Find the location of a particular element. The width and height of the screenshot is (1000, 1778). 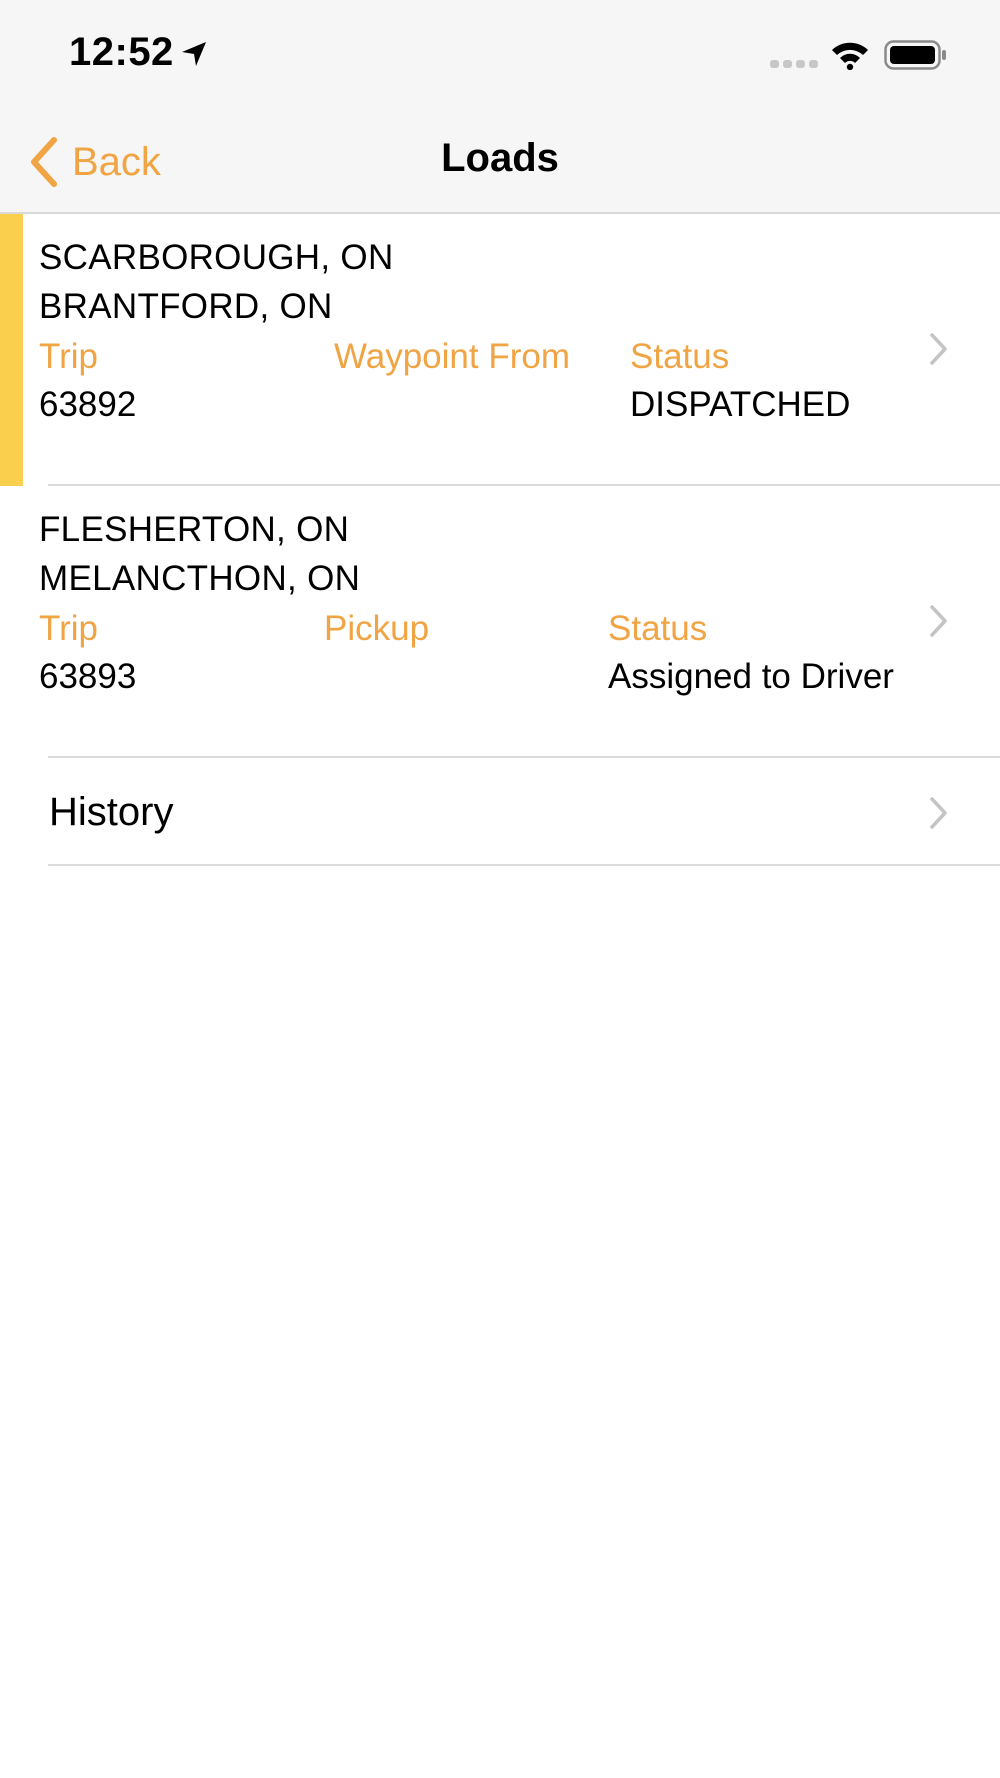

navigation-bar: Back Loads is located at coordinates (500, 160).